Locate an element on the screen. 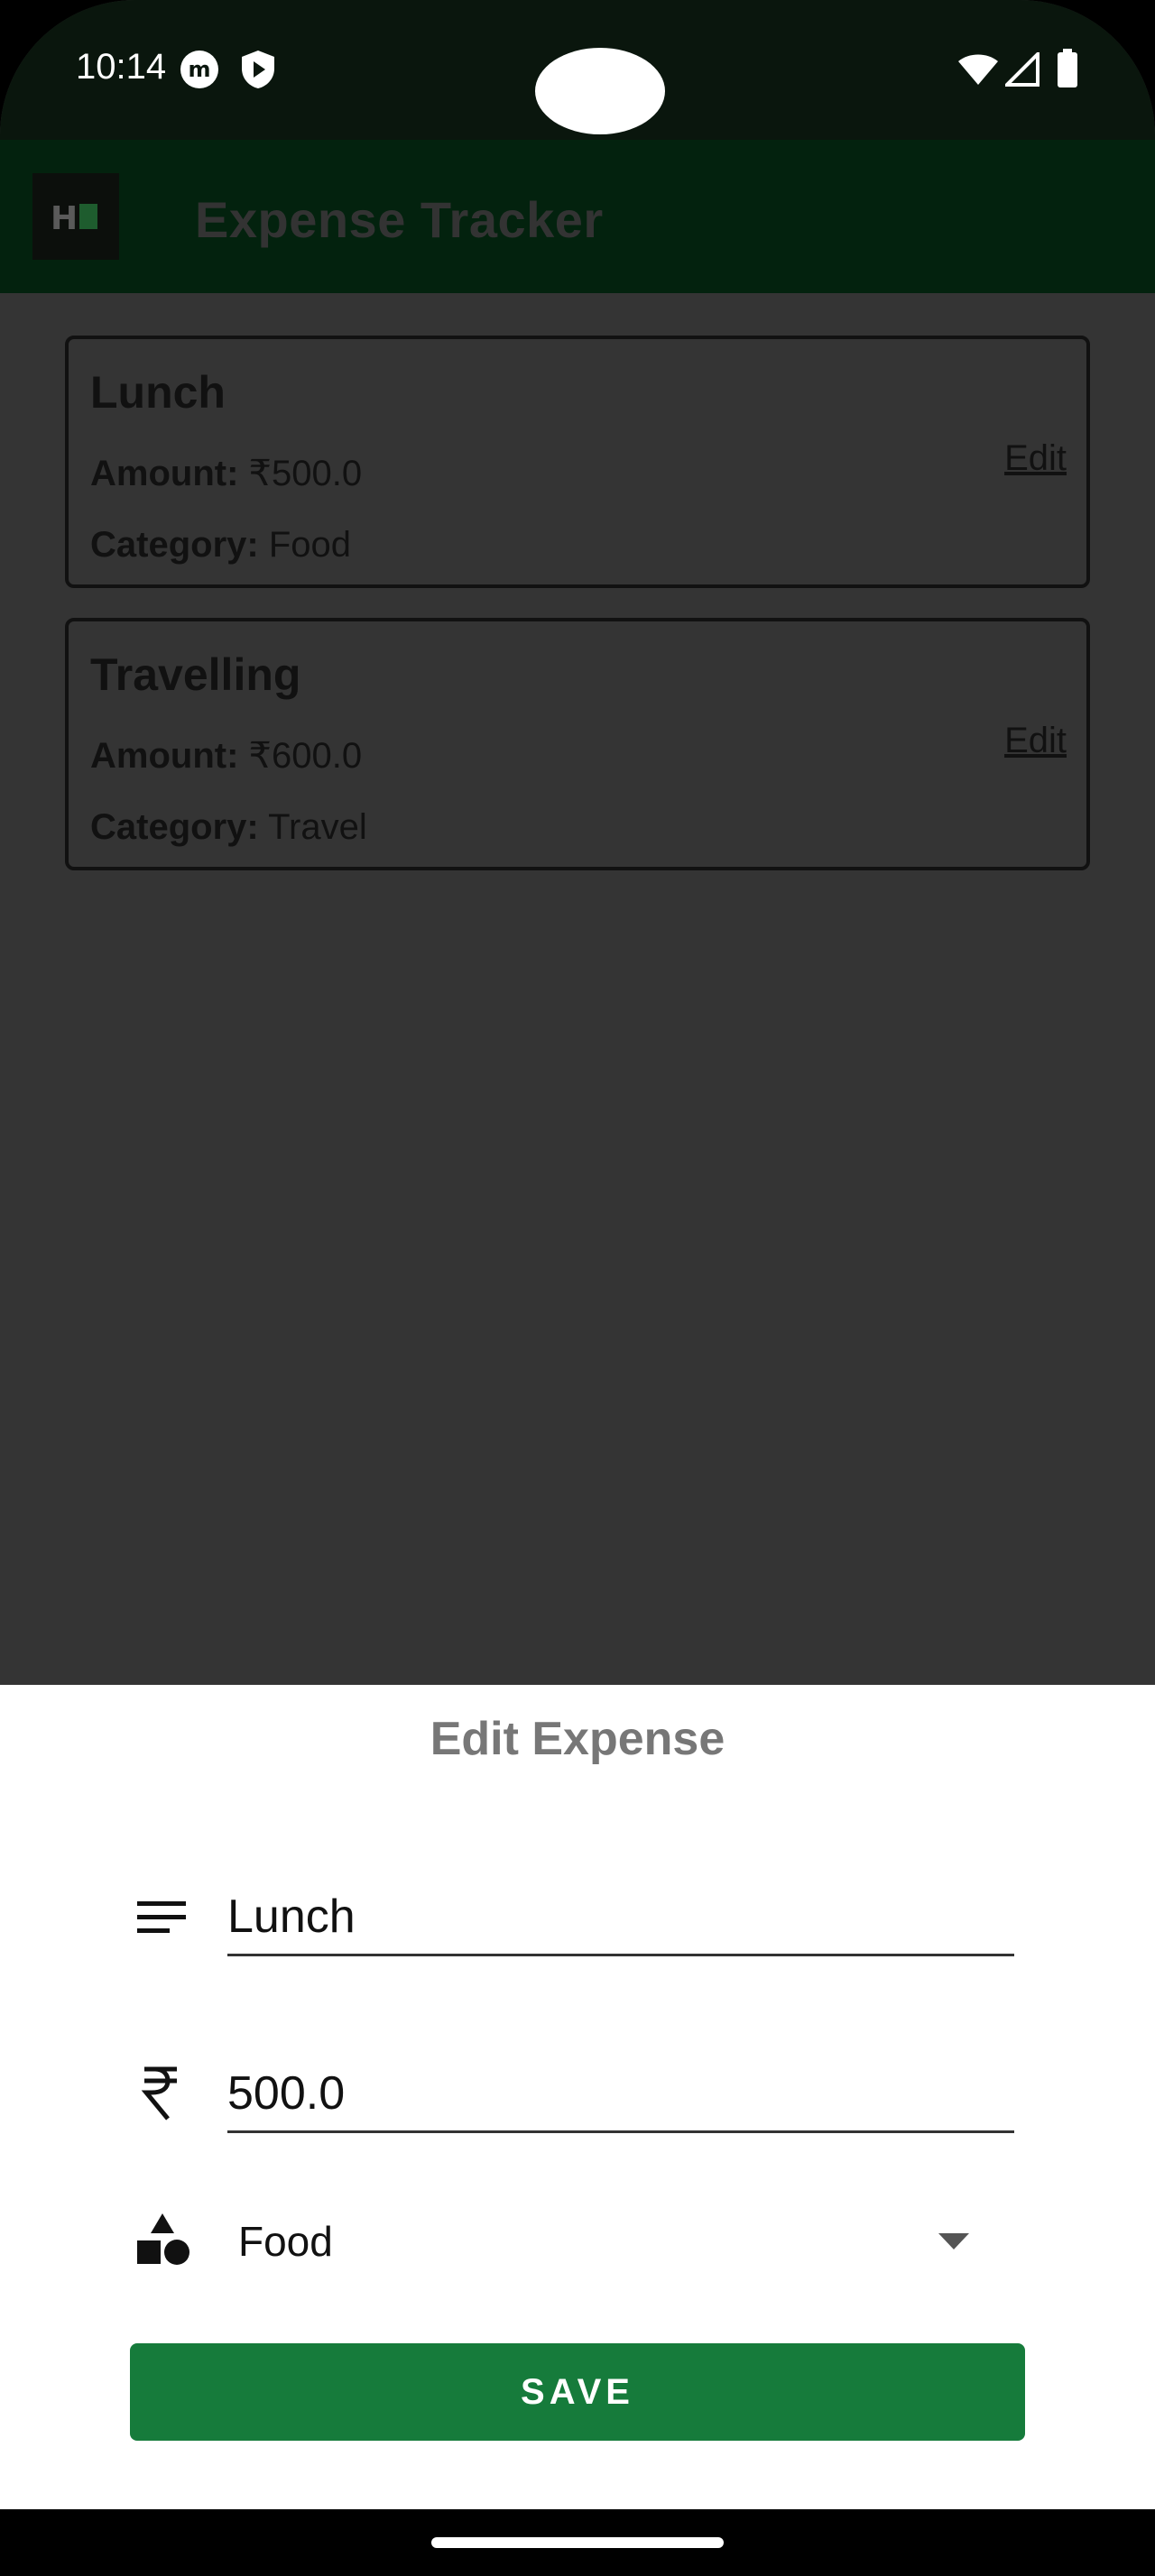  app-logo: H is located at coordinates (75, 217).